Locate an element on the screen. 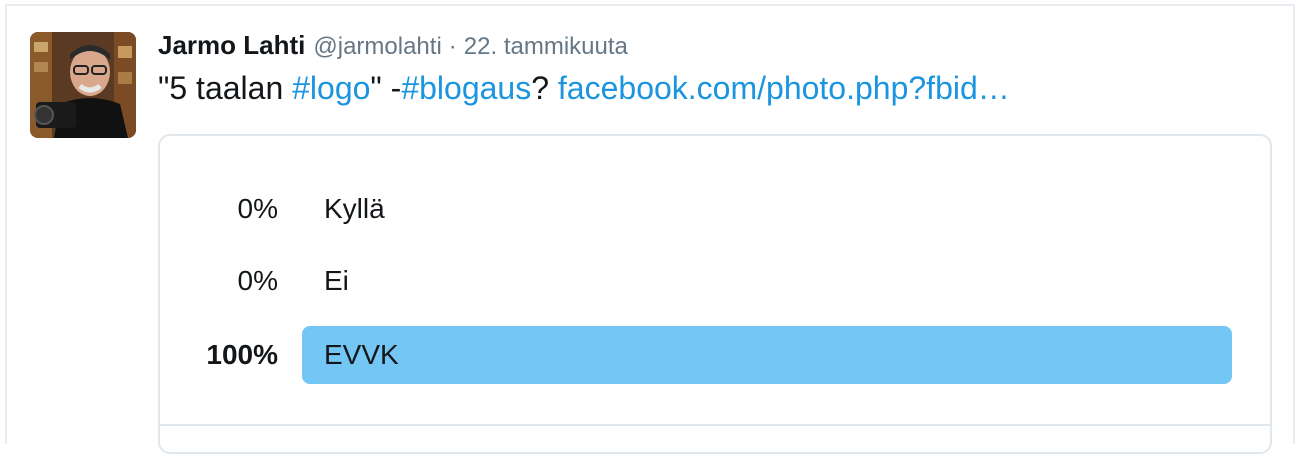 This screenshot has width=1308, height=454. avatar is located at coordinates (83, 85).